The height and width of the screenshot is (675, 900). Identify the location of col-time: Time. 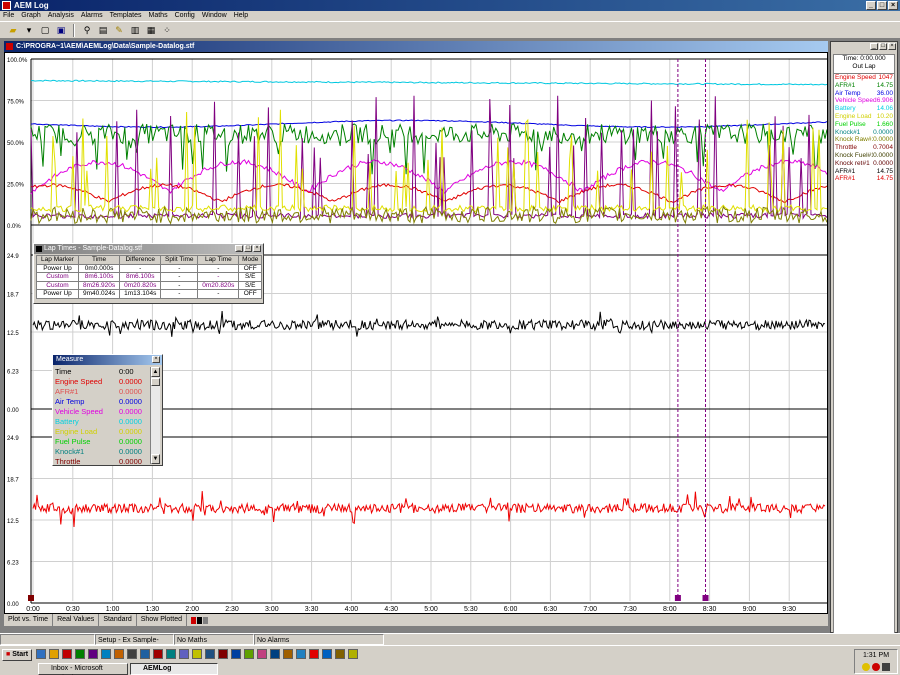
(99, 260).